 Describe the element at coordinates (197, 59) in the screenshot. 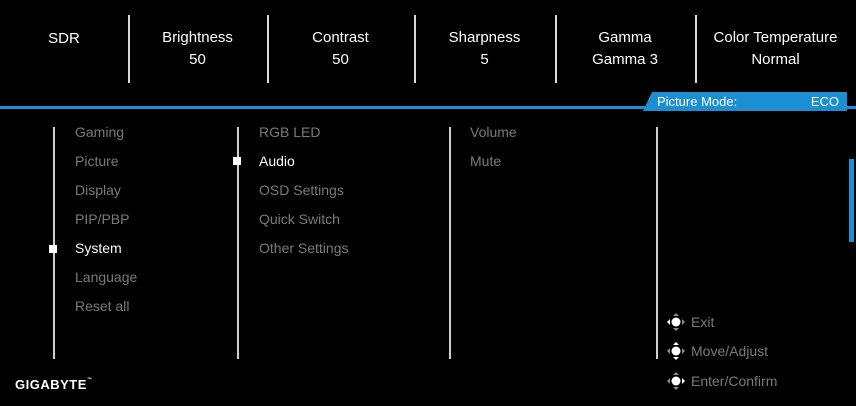

I see `status-brightness-value: 50` at that location.